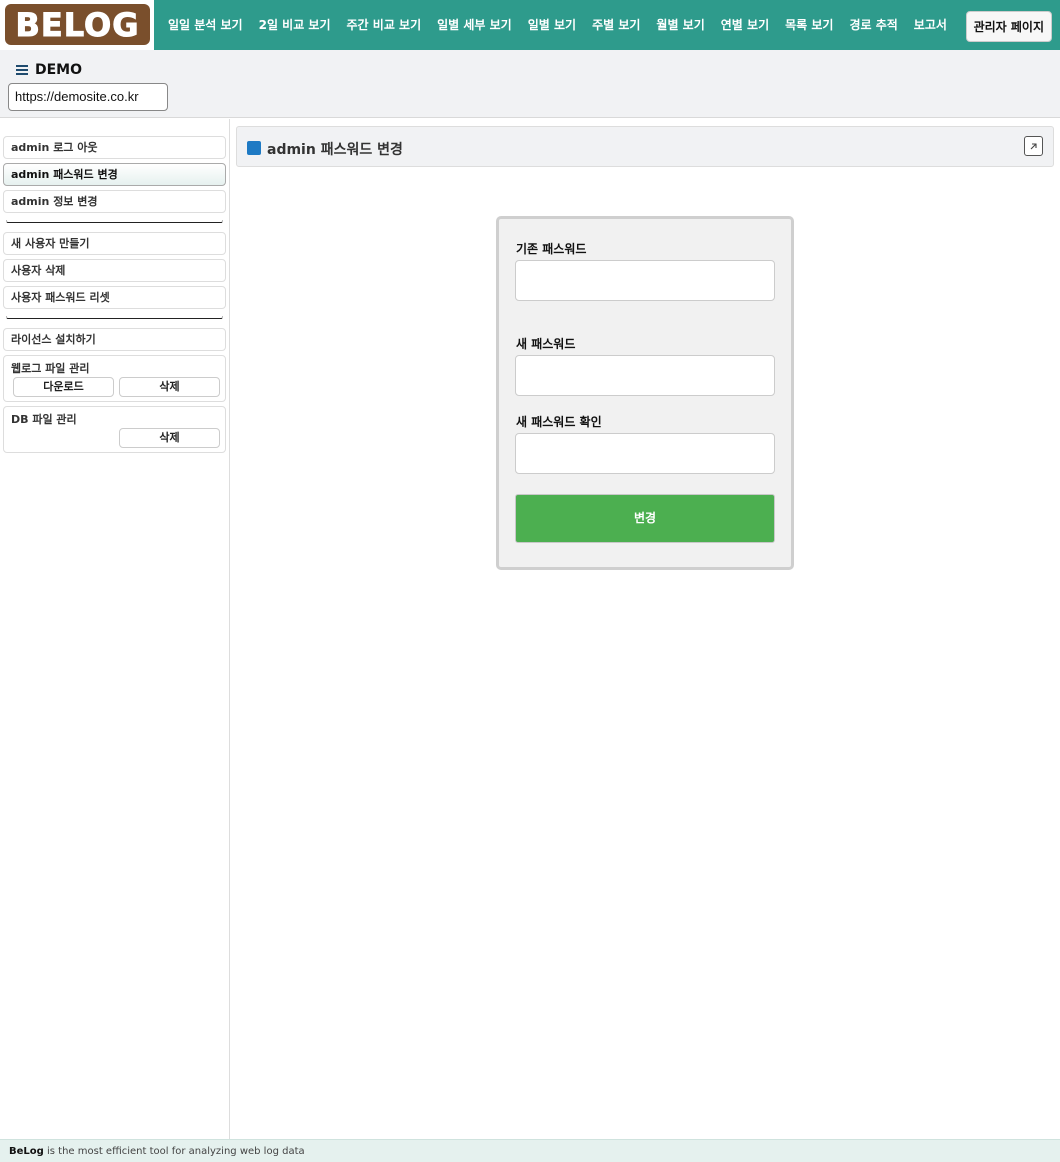  What do you see at coordinates (114, 429) in the screenshot?
I see `db-file-management-group: DB 파일 관리 삭제` at bounding box center [114, 429].